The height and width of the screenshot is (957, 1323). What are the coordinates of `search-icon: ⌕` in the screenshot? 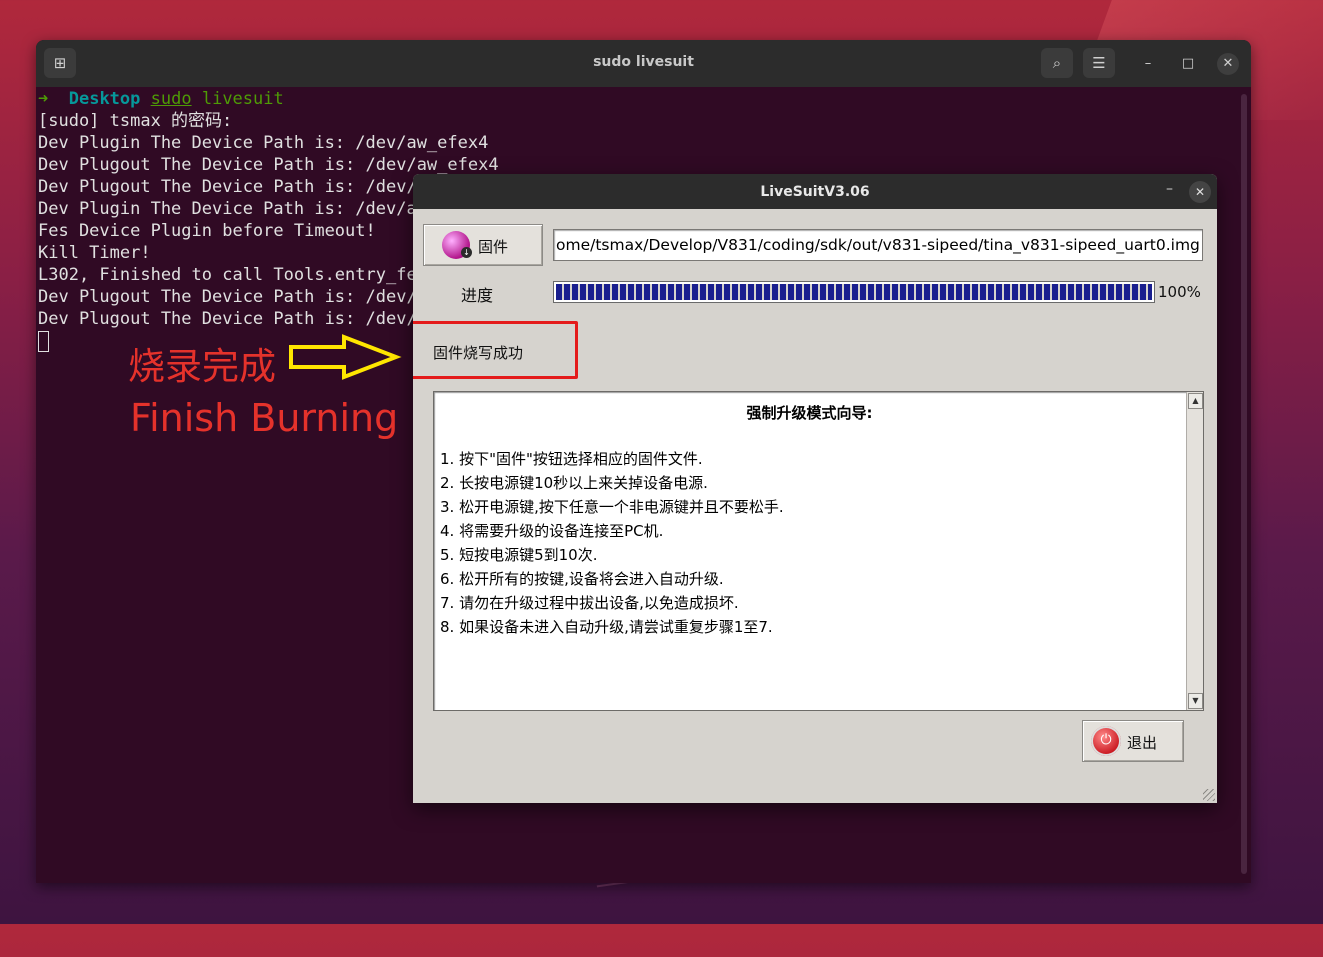 It's located at (1057, 63).